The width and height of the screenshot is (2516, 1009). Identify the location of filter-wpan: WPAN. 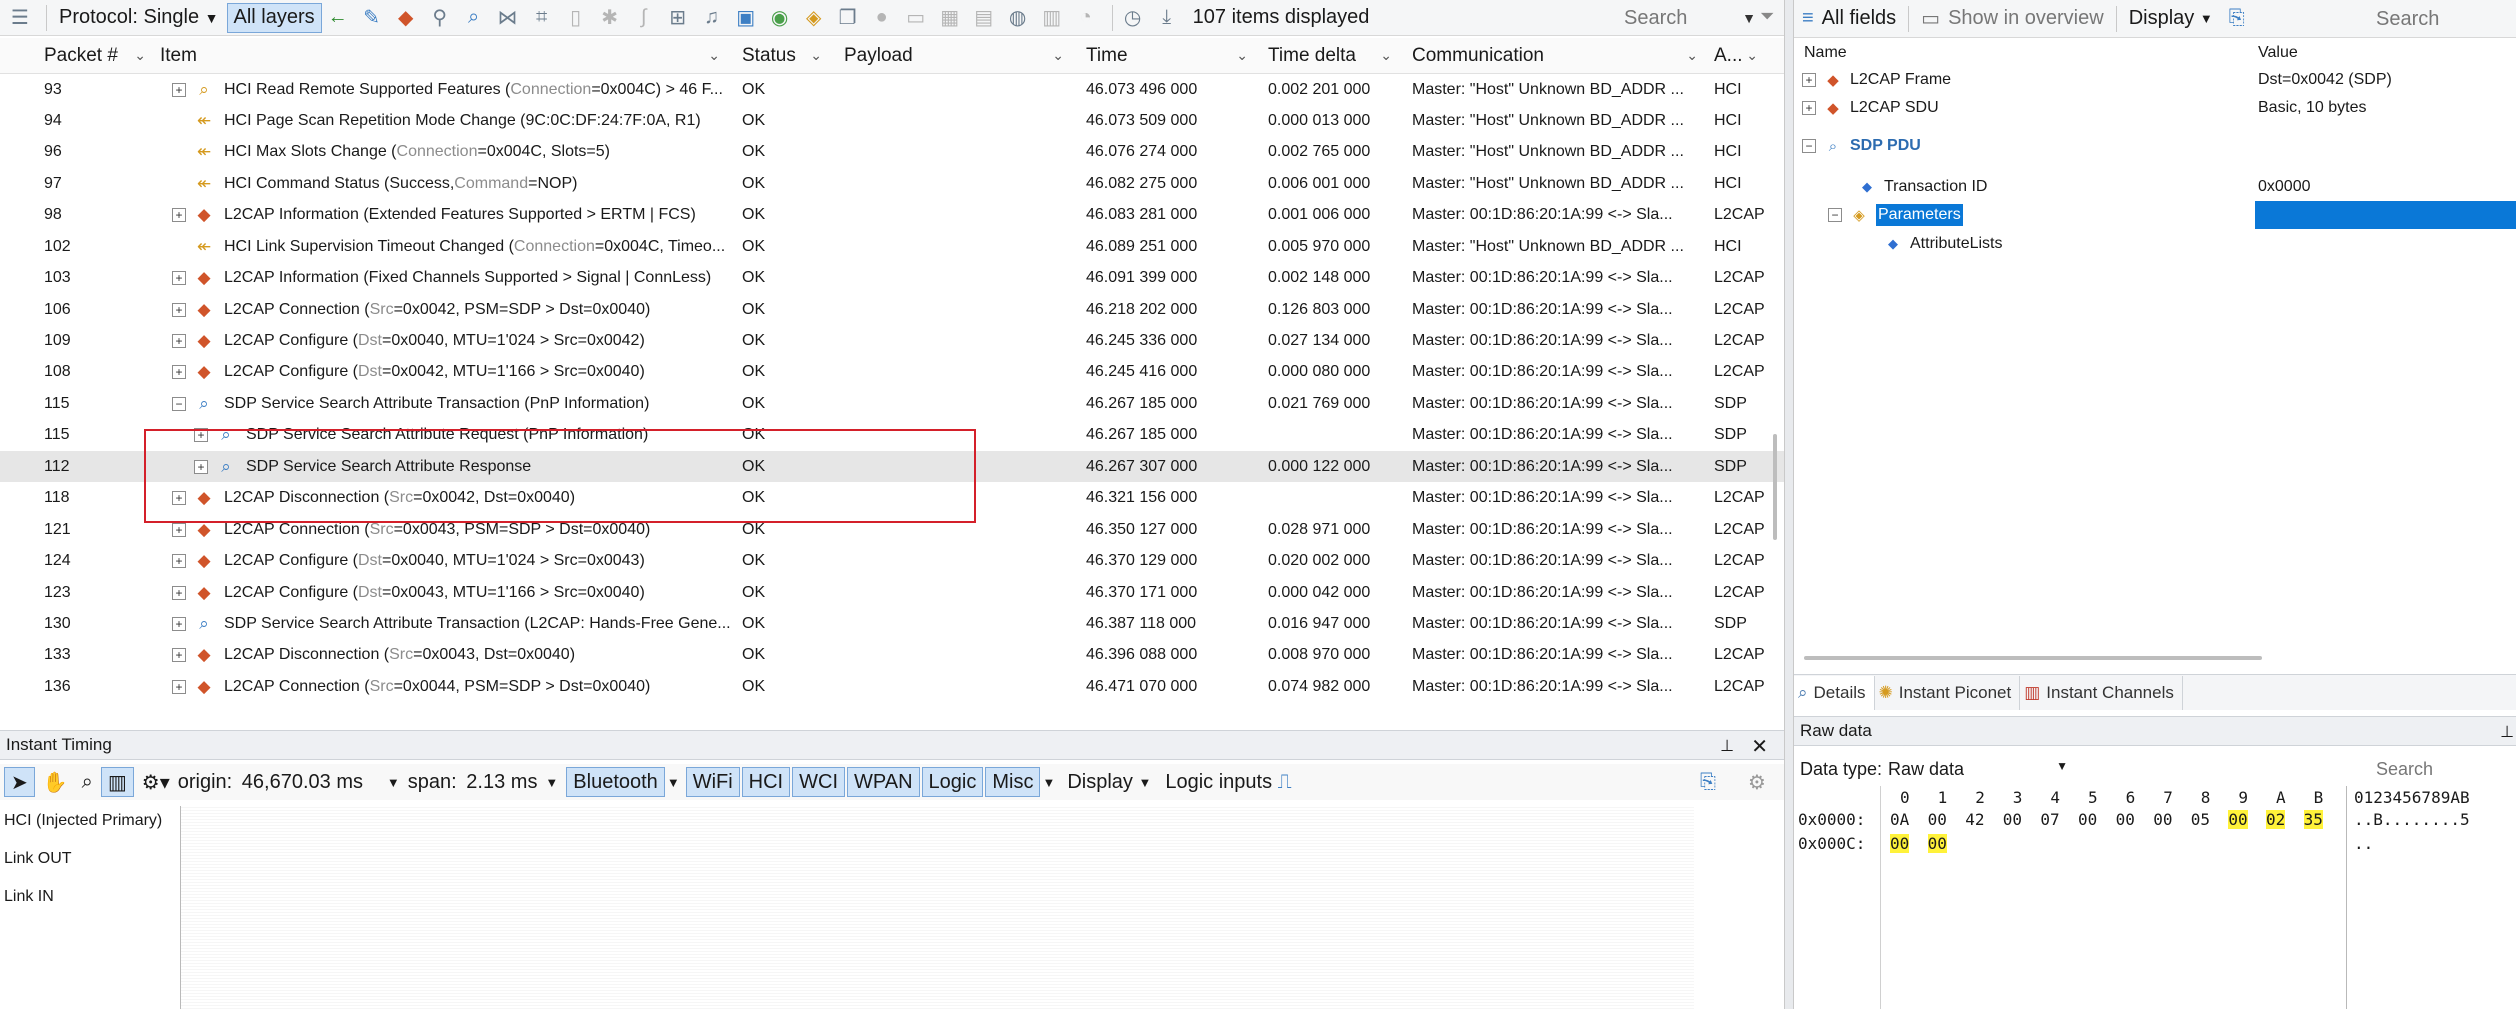
(883, 782).